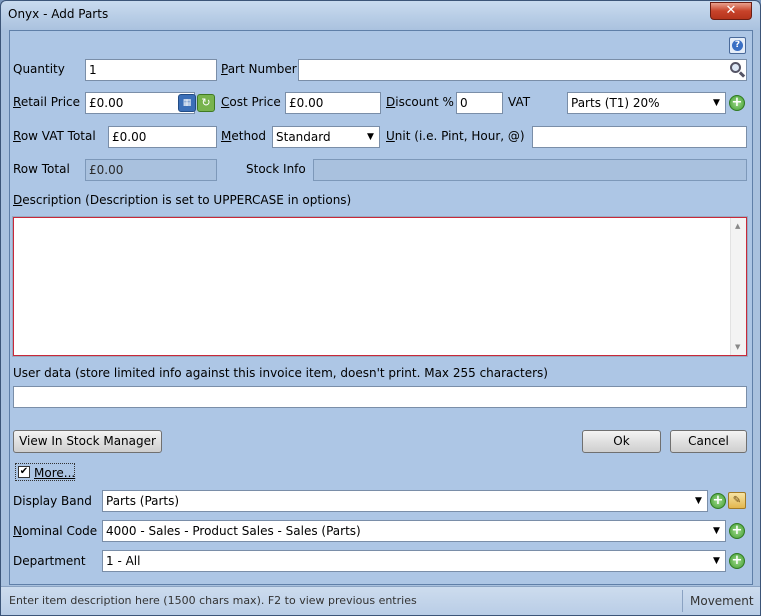  What do you see at coordinates (731, 11) in the screenshot?
I see `close-button: ✕` at bounding box center [731, 11].